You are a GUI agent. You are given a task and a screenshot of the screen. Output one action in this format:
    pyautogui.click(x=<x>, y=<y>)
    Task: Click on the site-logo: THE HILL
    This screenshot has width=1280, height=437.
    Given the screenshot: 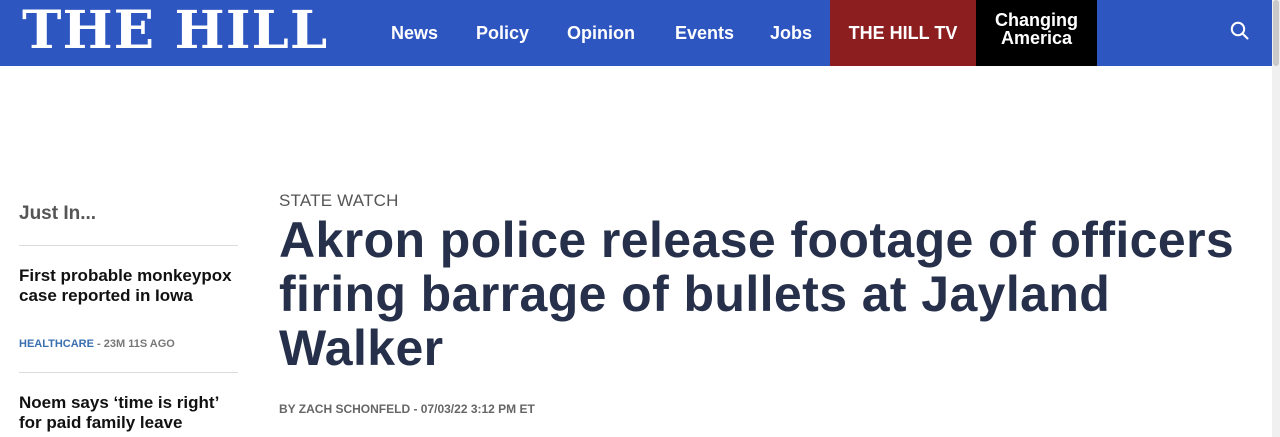 What is the action you would take?
    pyautogui.click(x=175, y=31)
    